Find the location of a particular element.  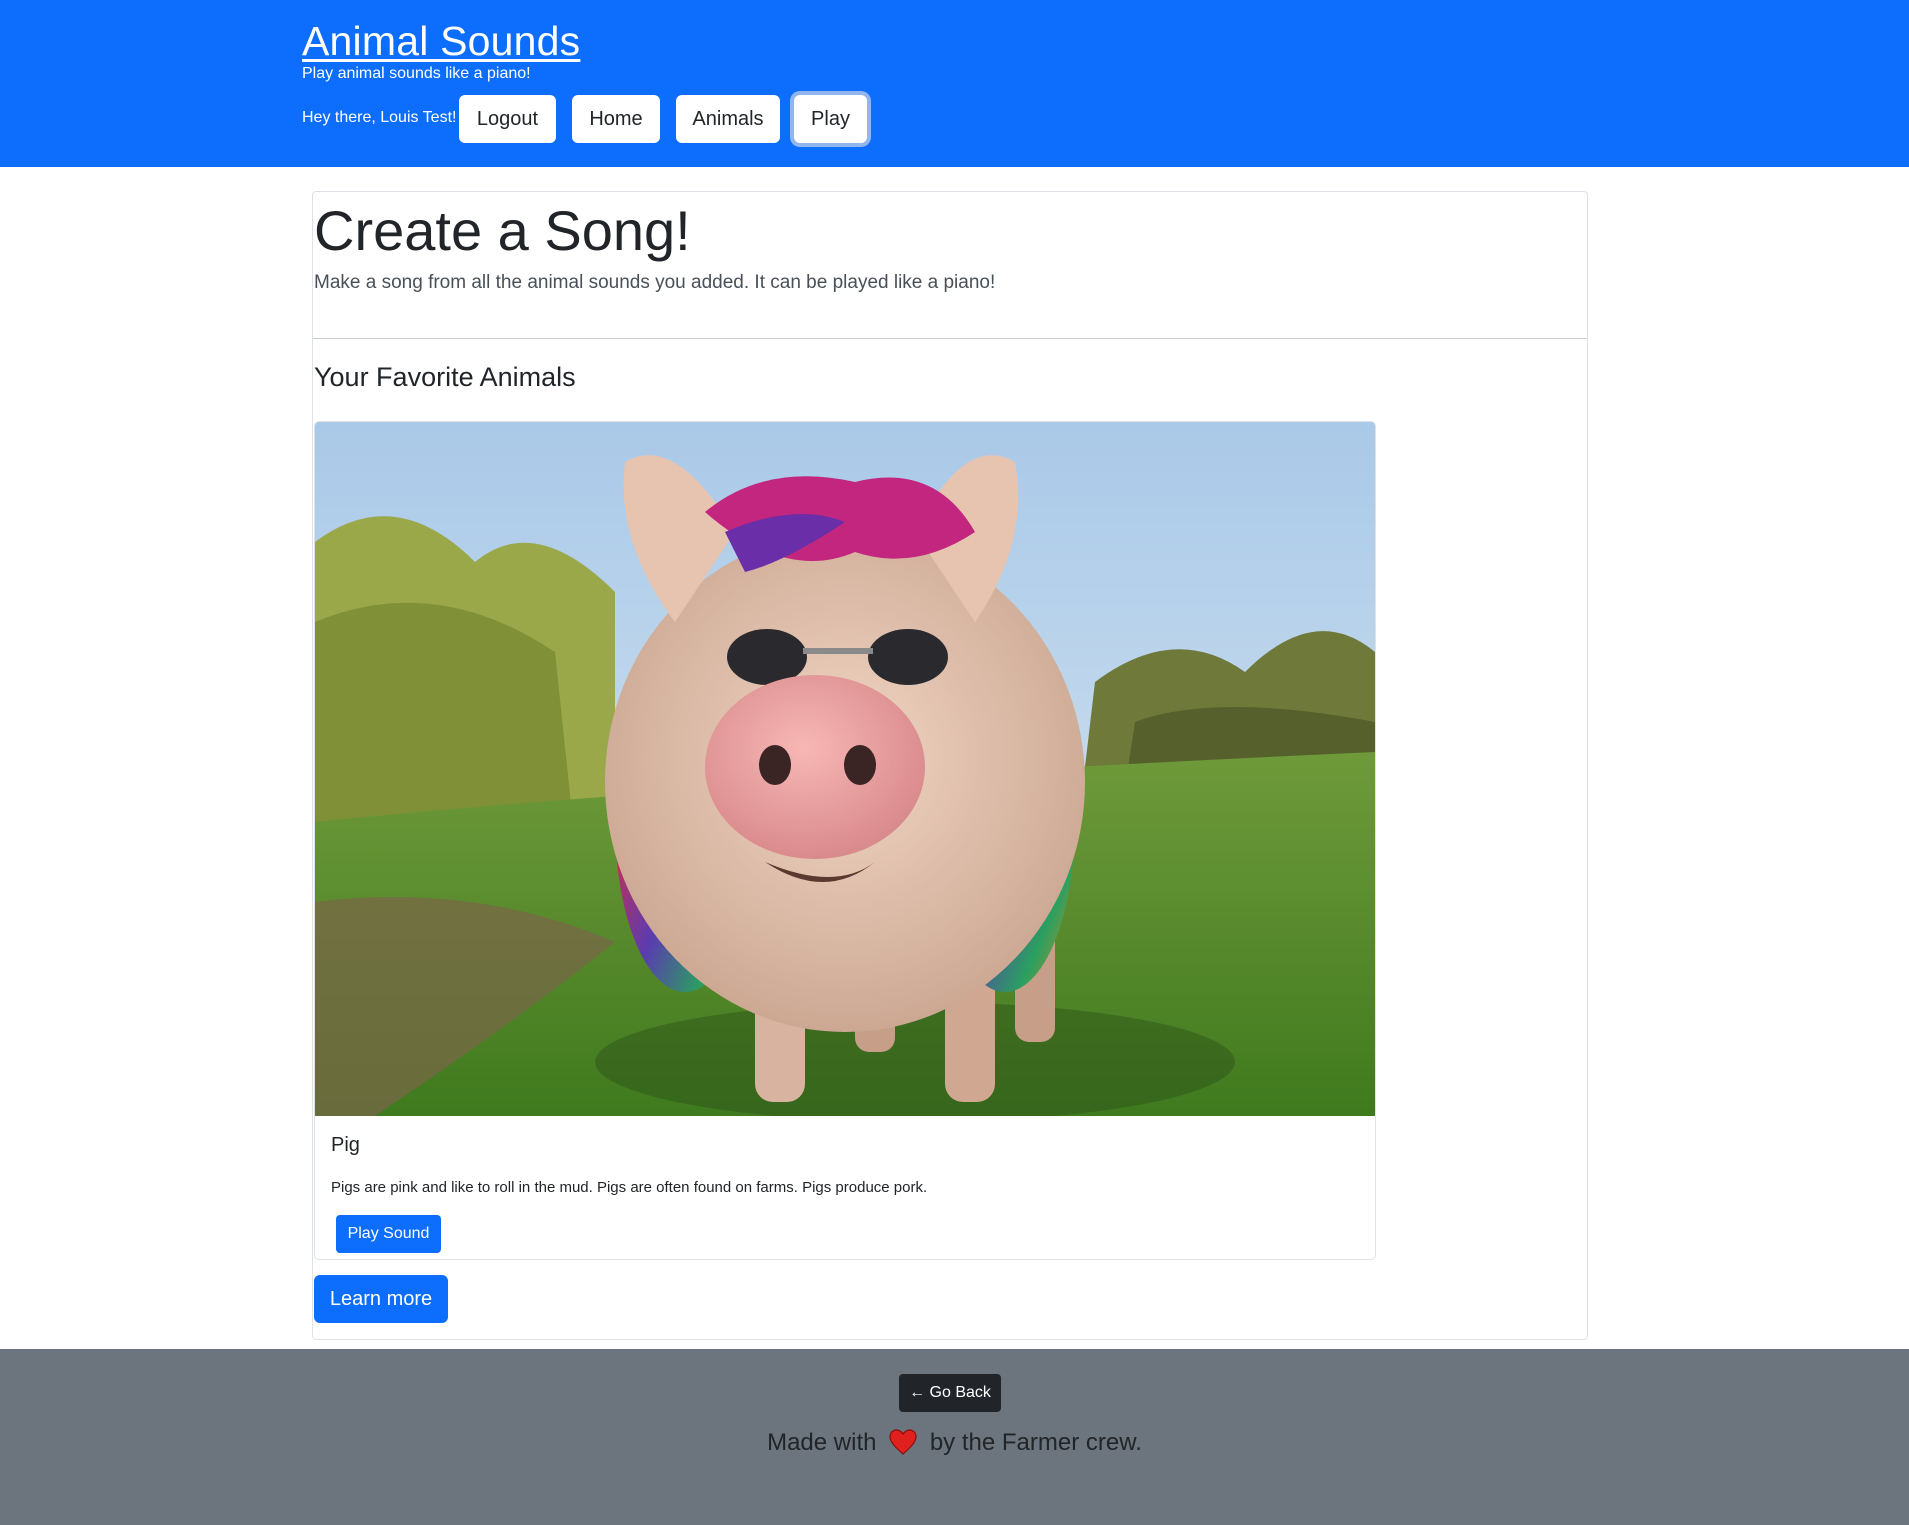

footer-made-with: Made with is located at coordinates (822, 1442).